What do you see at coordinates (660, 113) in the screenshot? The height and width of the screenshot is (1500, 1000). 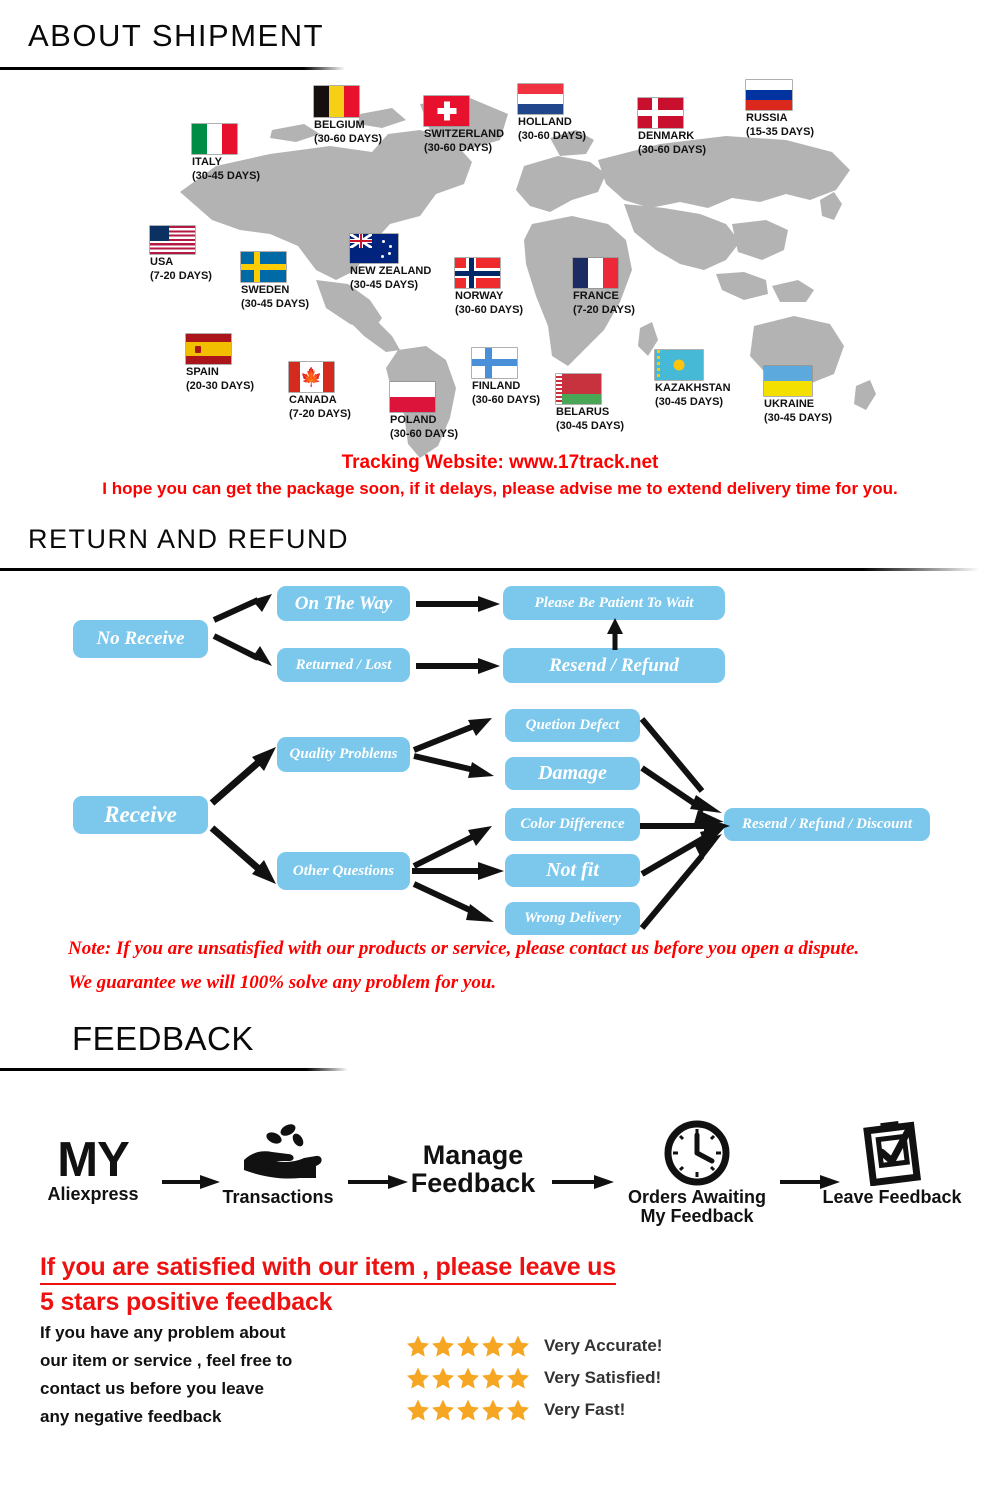 I see `denmark-flag` at bounding box center [660, 113].